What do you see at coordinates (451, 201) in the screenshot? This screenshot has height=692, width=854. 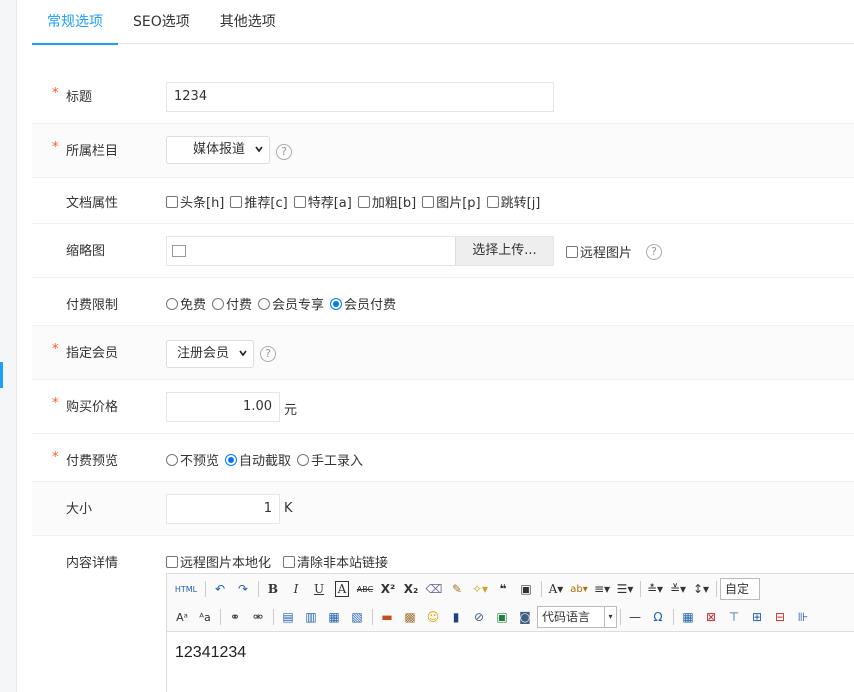 I see `checkbox-picture: 图片[p]` at bounding box center [451, 201].